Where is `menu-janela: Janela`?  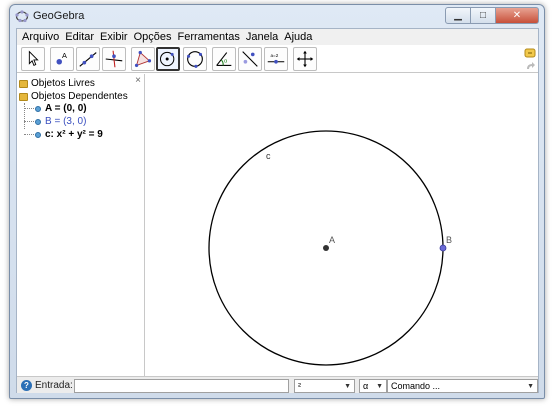
menu-janela: Janela is located at coordinates (262, 37).